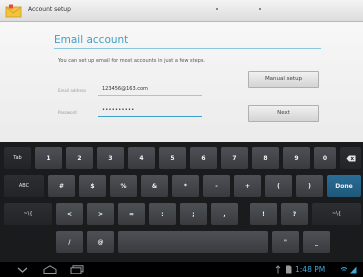 This screenshot has height=277, width=363. What do you see at coordinates (125, 89) in the screenshot?
I see `email-field: 123456@163.com` at bounding box center [125, 89].